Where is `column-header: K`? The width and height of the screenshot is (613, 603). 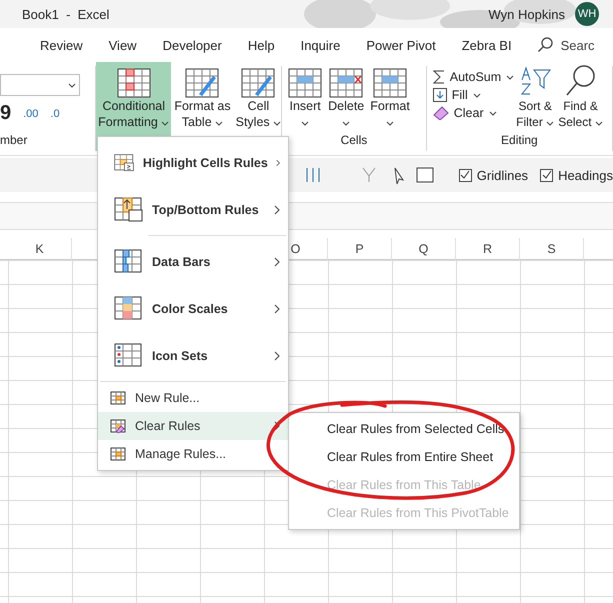 column-header: K is located at coordinates (40, 249).